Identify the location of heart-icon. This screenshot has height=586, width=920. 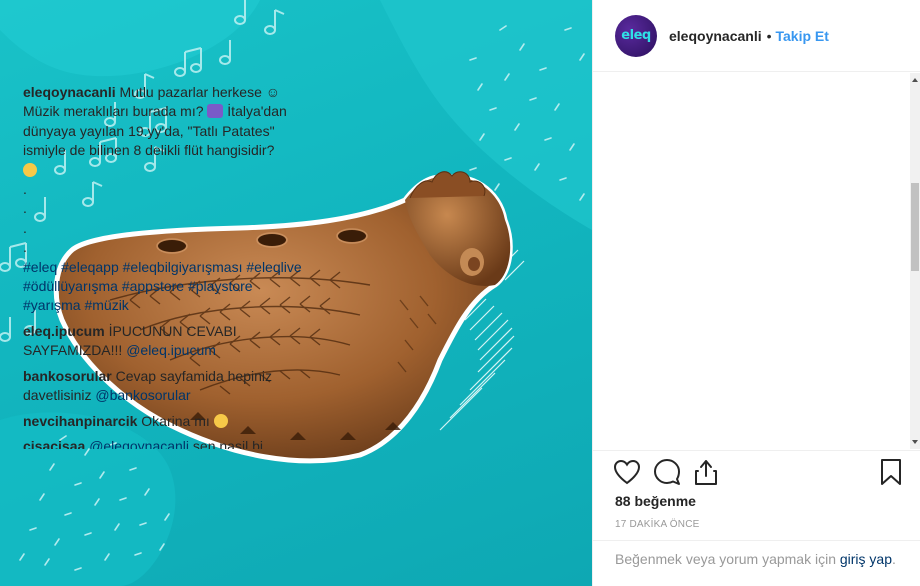
(627, 472).